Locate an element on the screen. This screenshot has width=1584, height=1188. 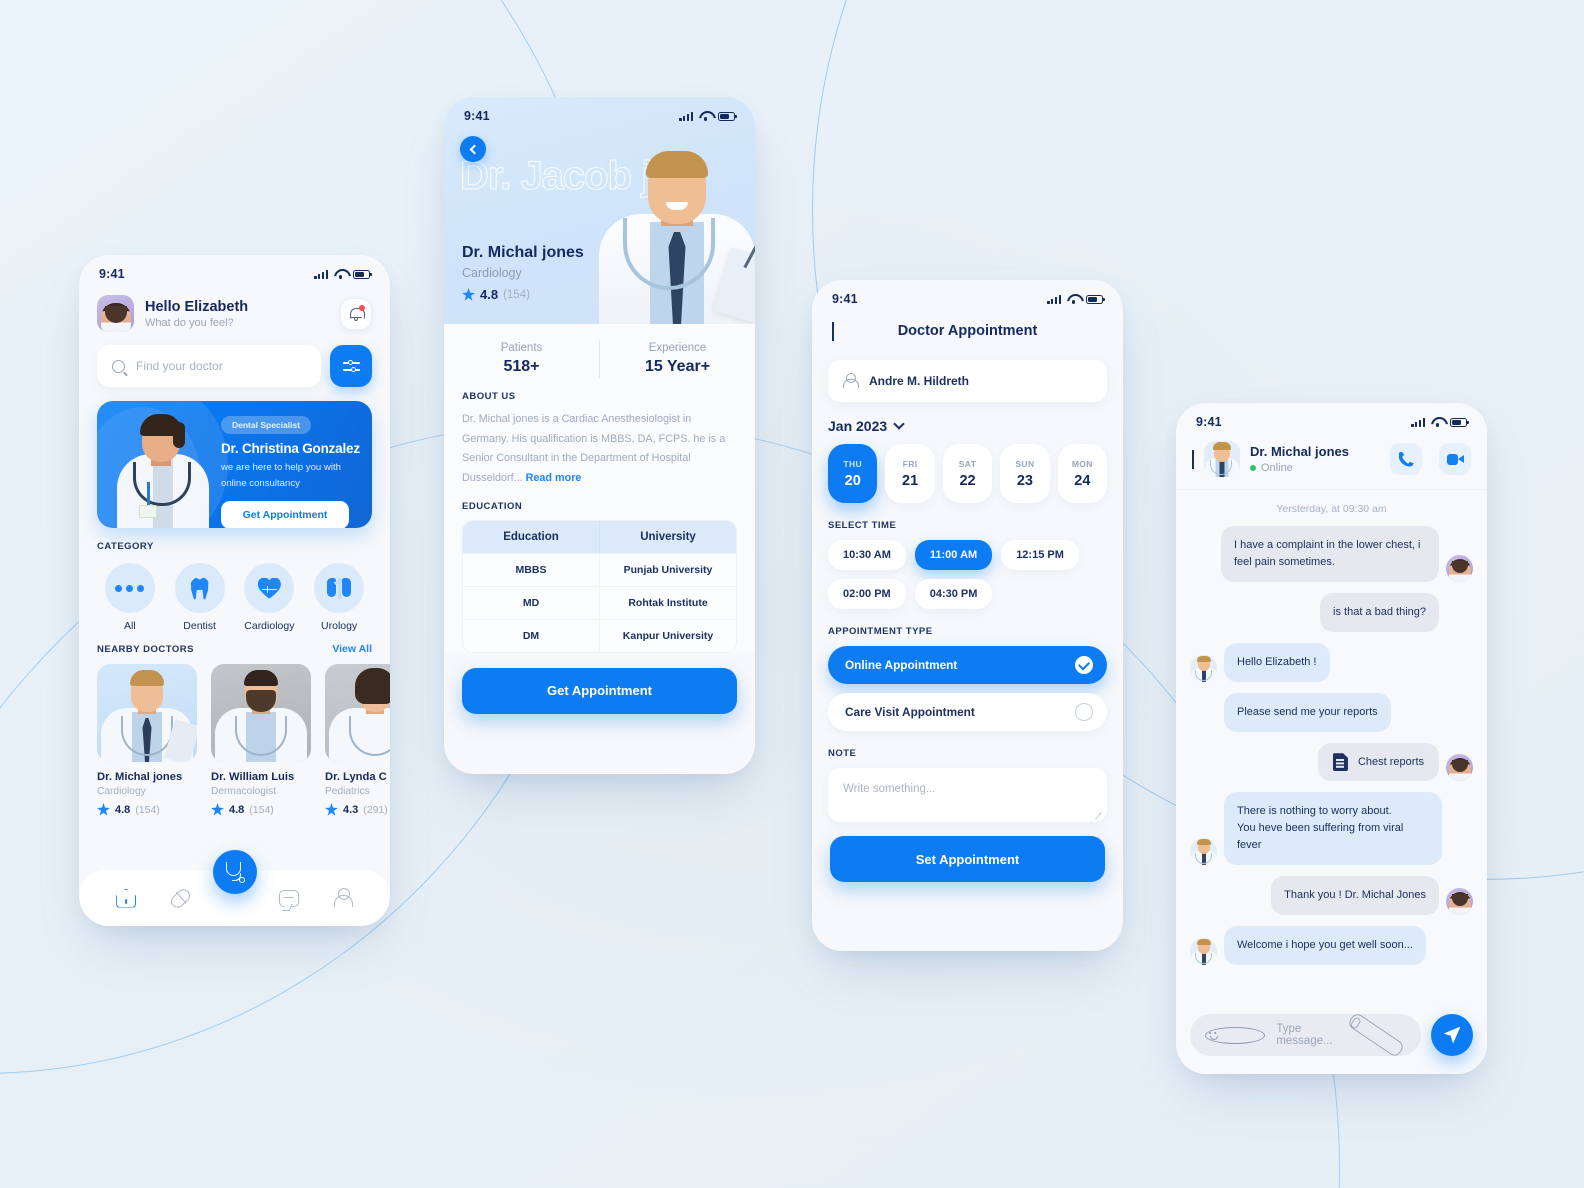
promo-get-appointment-button: Get Appointment is located at coordinates (285, 514).